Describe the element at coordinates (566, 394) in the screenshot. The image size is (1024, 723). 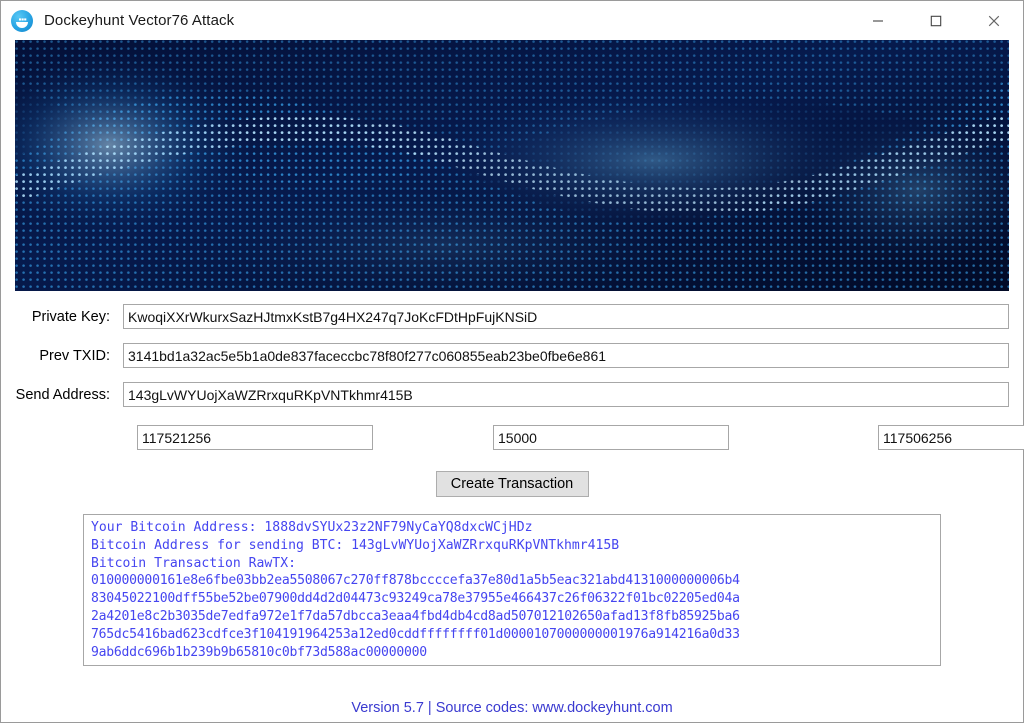
I see `send-address-input` at that location.